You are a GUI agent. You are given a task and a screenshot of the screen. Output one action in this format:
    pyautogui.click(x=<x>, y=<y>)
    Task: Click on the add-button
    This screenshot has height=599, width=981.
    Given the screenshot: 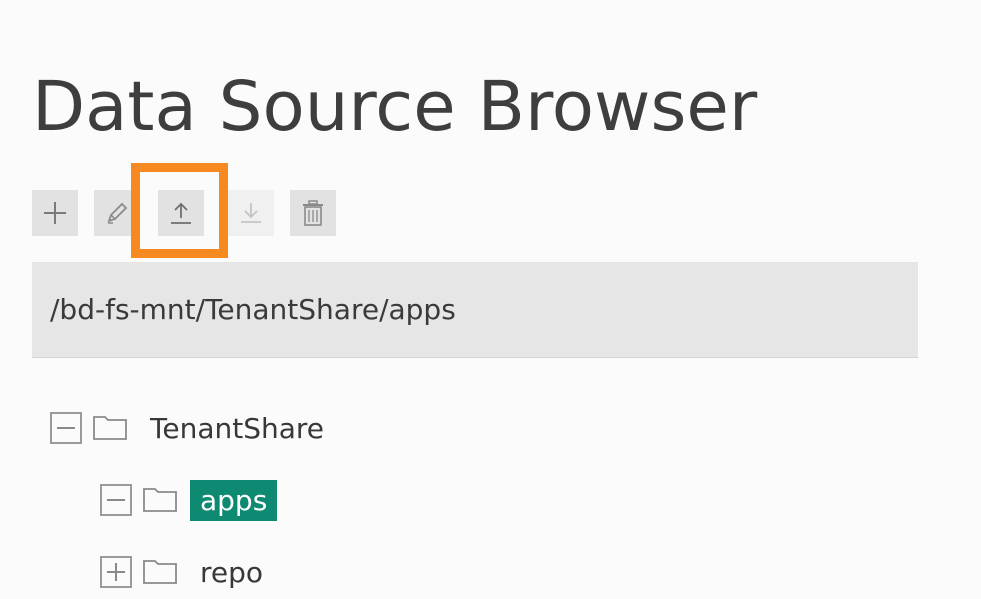 What is the action you would take?
    pyautogui.click(x=55, y=213)
    